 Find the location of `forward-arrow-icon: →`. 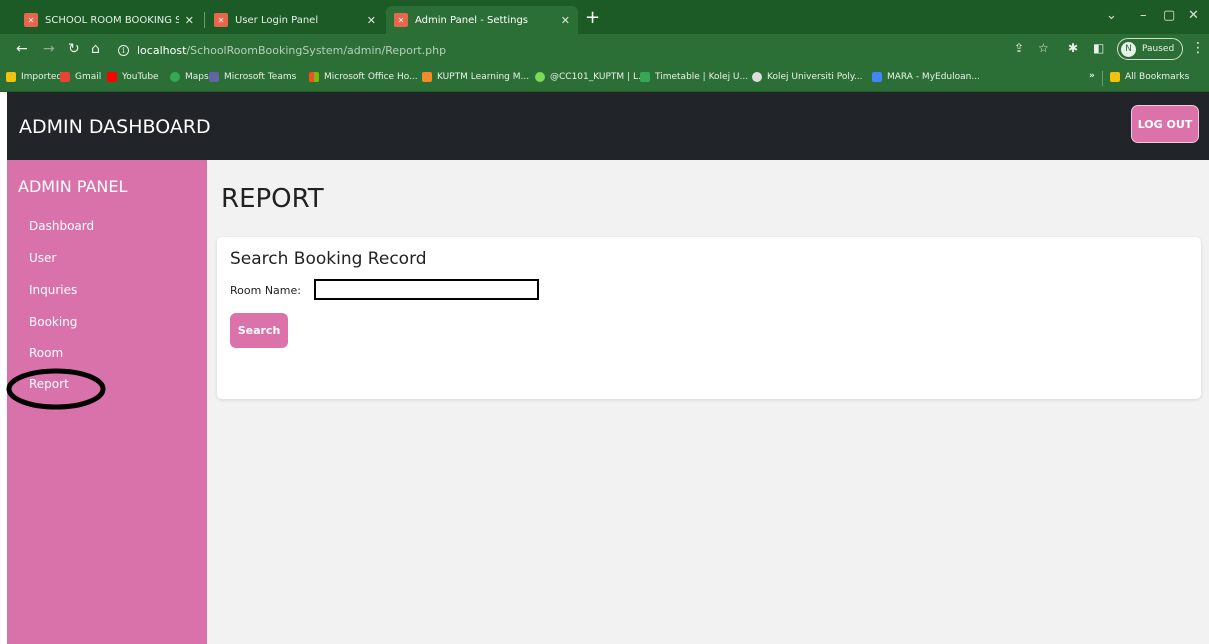

forward-arrow-icon: → is located at coordinates (49, 49).